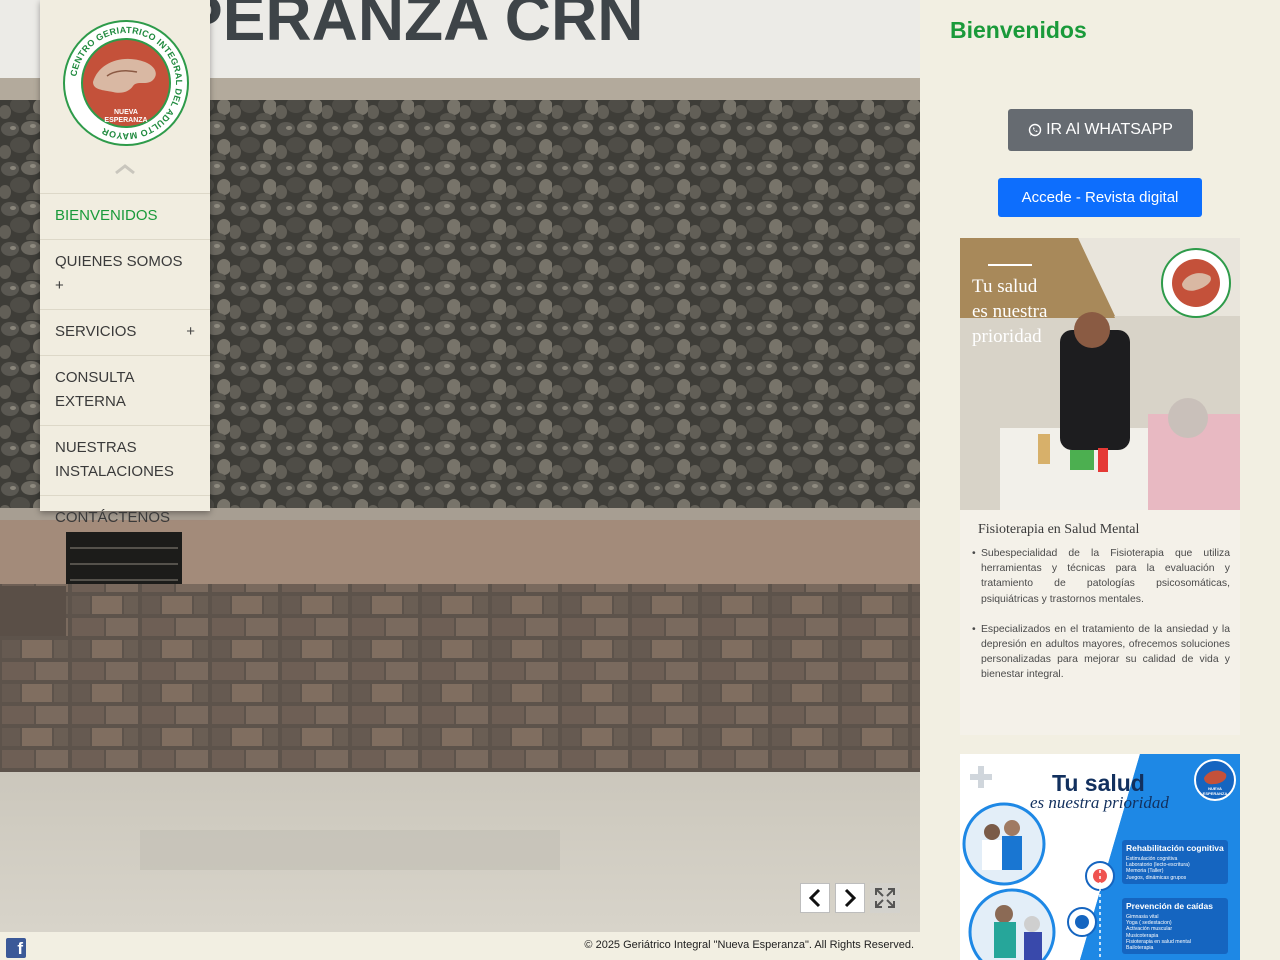  I want to click on poster-headline: Tu salud es nuestra prioridad, so click(1037, 311).